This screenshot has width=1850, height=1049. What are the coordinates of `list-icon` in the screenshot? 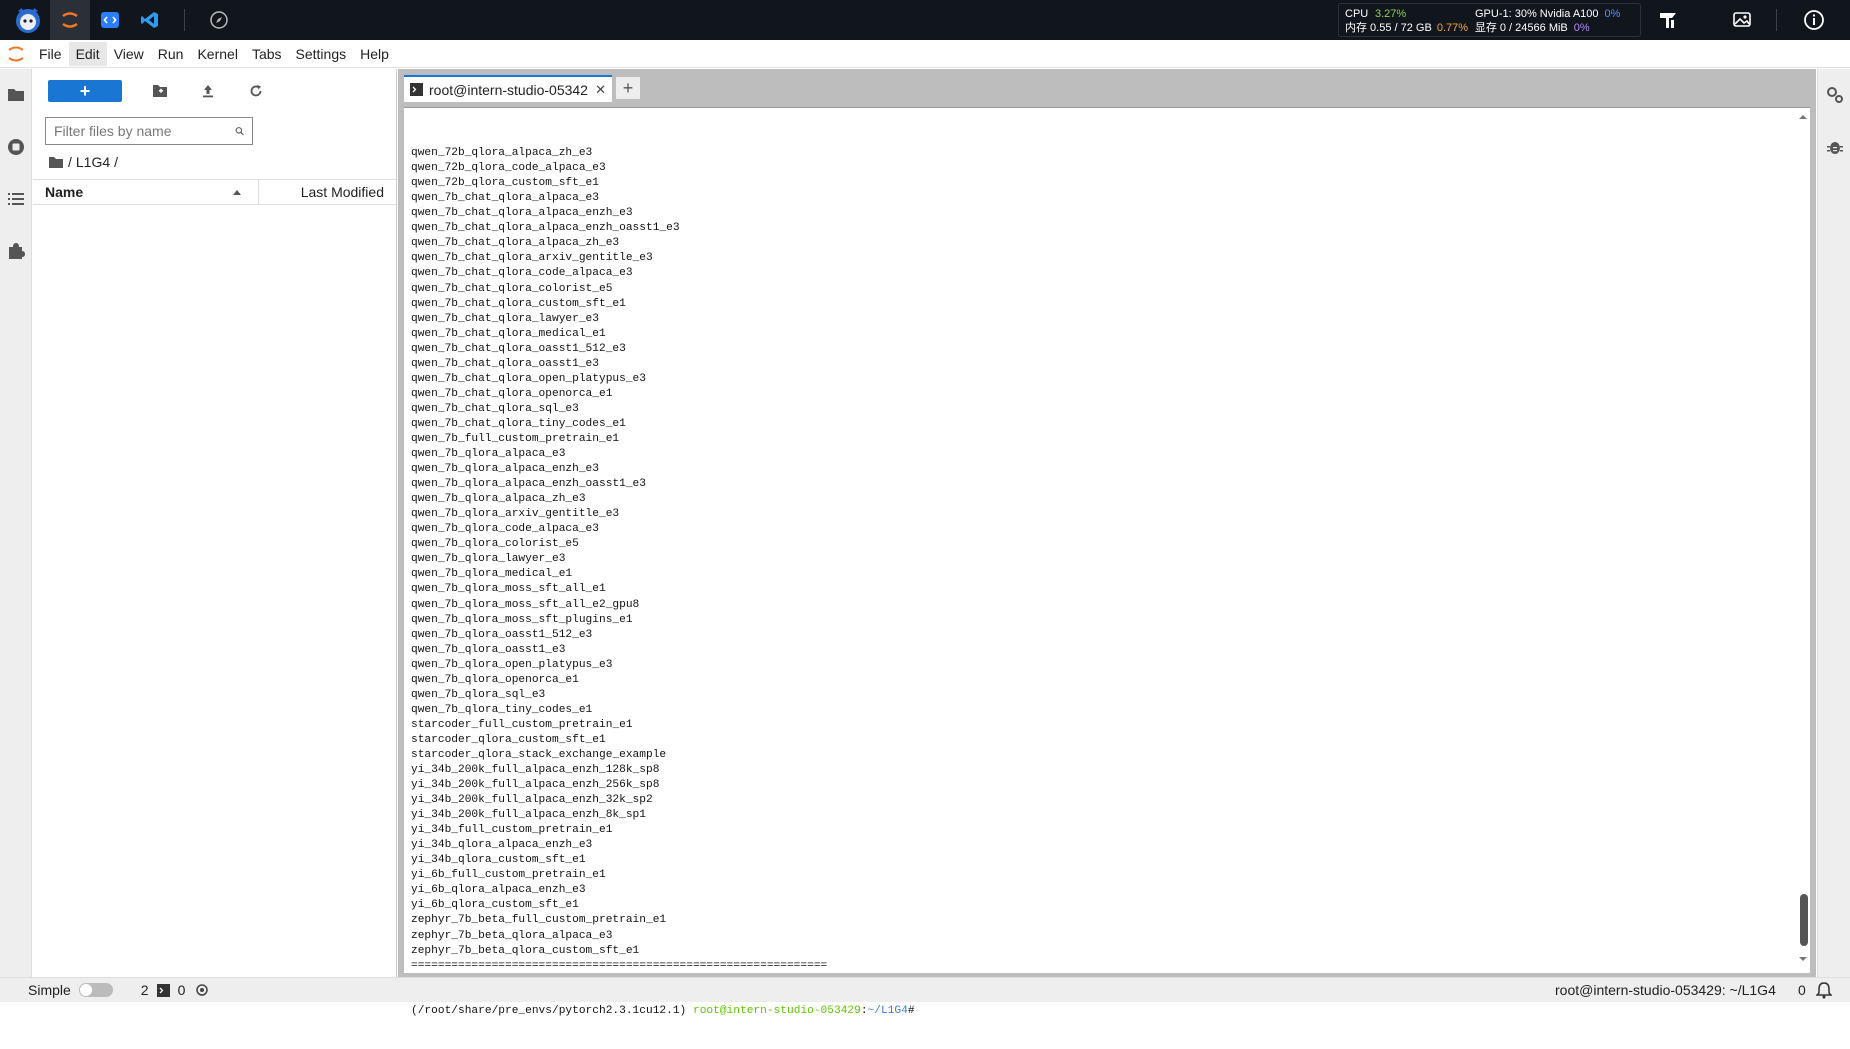 It's located at (16, 199).